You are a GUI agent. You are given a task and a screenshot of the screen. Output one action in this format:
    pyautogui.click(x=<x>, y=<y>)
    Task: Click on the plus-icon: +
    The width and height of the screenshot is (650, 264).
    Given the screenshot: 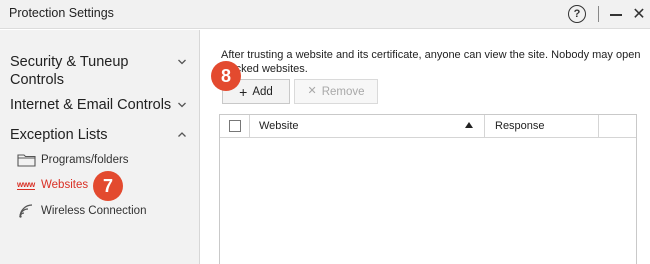 What is the action you would take?
    pyautogui.click(x=243, y=91)
    